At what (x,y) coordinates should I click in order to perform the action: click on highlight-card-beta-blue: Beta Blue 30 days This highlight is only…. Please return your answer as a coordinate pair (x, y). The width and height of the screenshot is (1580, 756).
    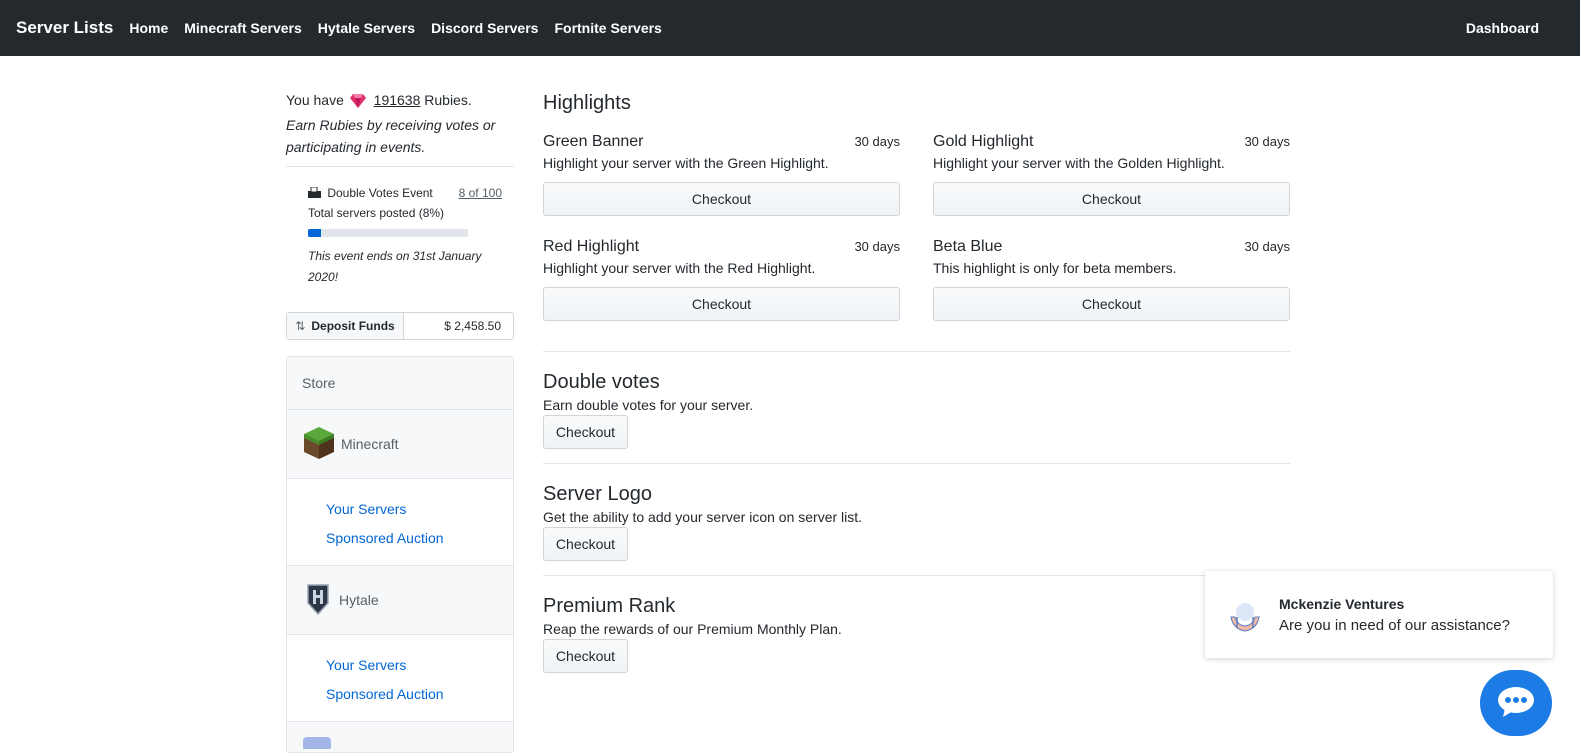
    Looking at the image, I should click on (1111, 279).